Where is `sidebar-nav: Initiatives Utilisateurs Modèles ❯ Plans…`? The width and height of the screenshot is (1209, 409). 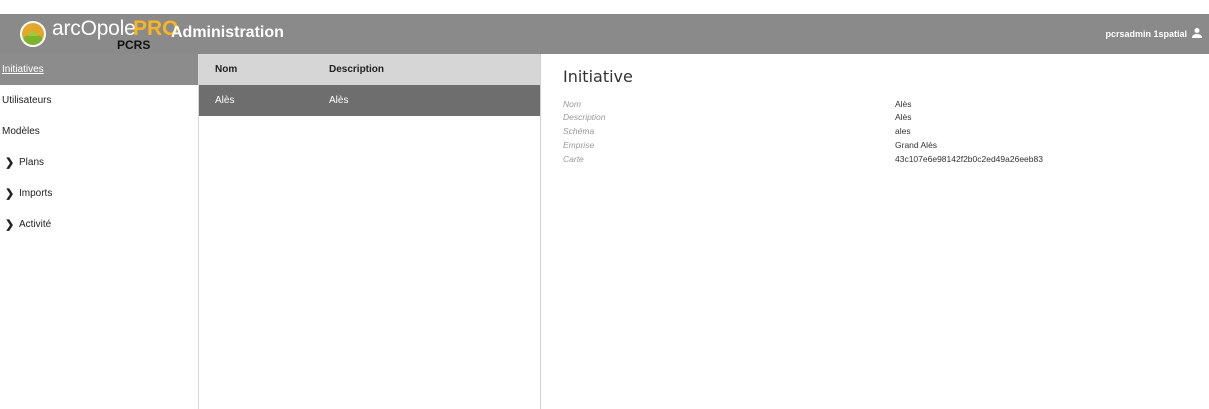 sidebar-nav: Initiatives Utilisateurs Modèles ❯ Plans… is located at coordinates (99, 231).